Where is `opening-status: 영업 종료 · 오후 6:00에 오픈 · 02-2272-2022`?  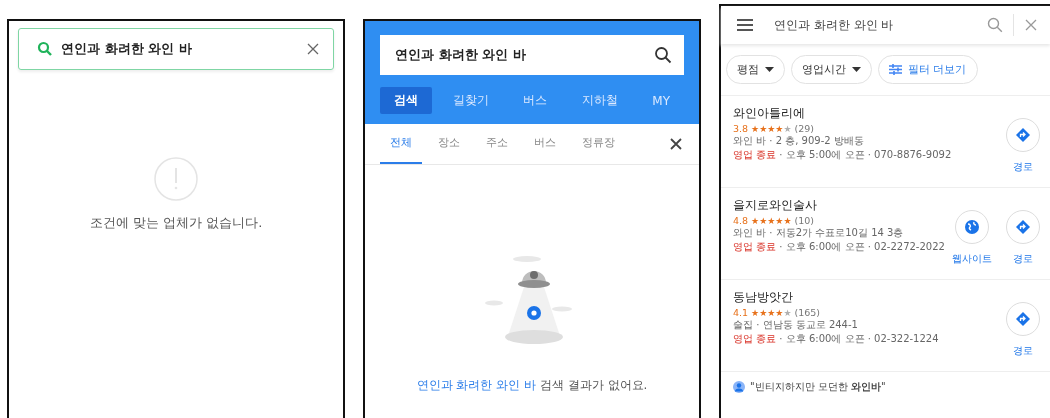 opening-status: 영업 종료 · 오후 6:00에 오픈 · 02-2272-2022 is located at coordinates (839, 247).